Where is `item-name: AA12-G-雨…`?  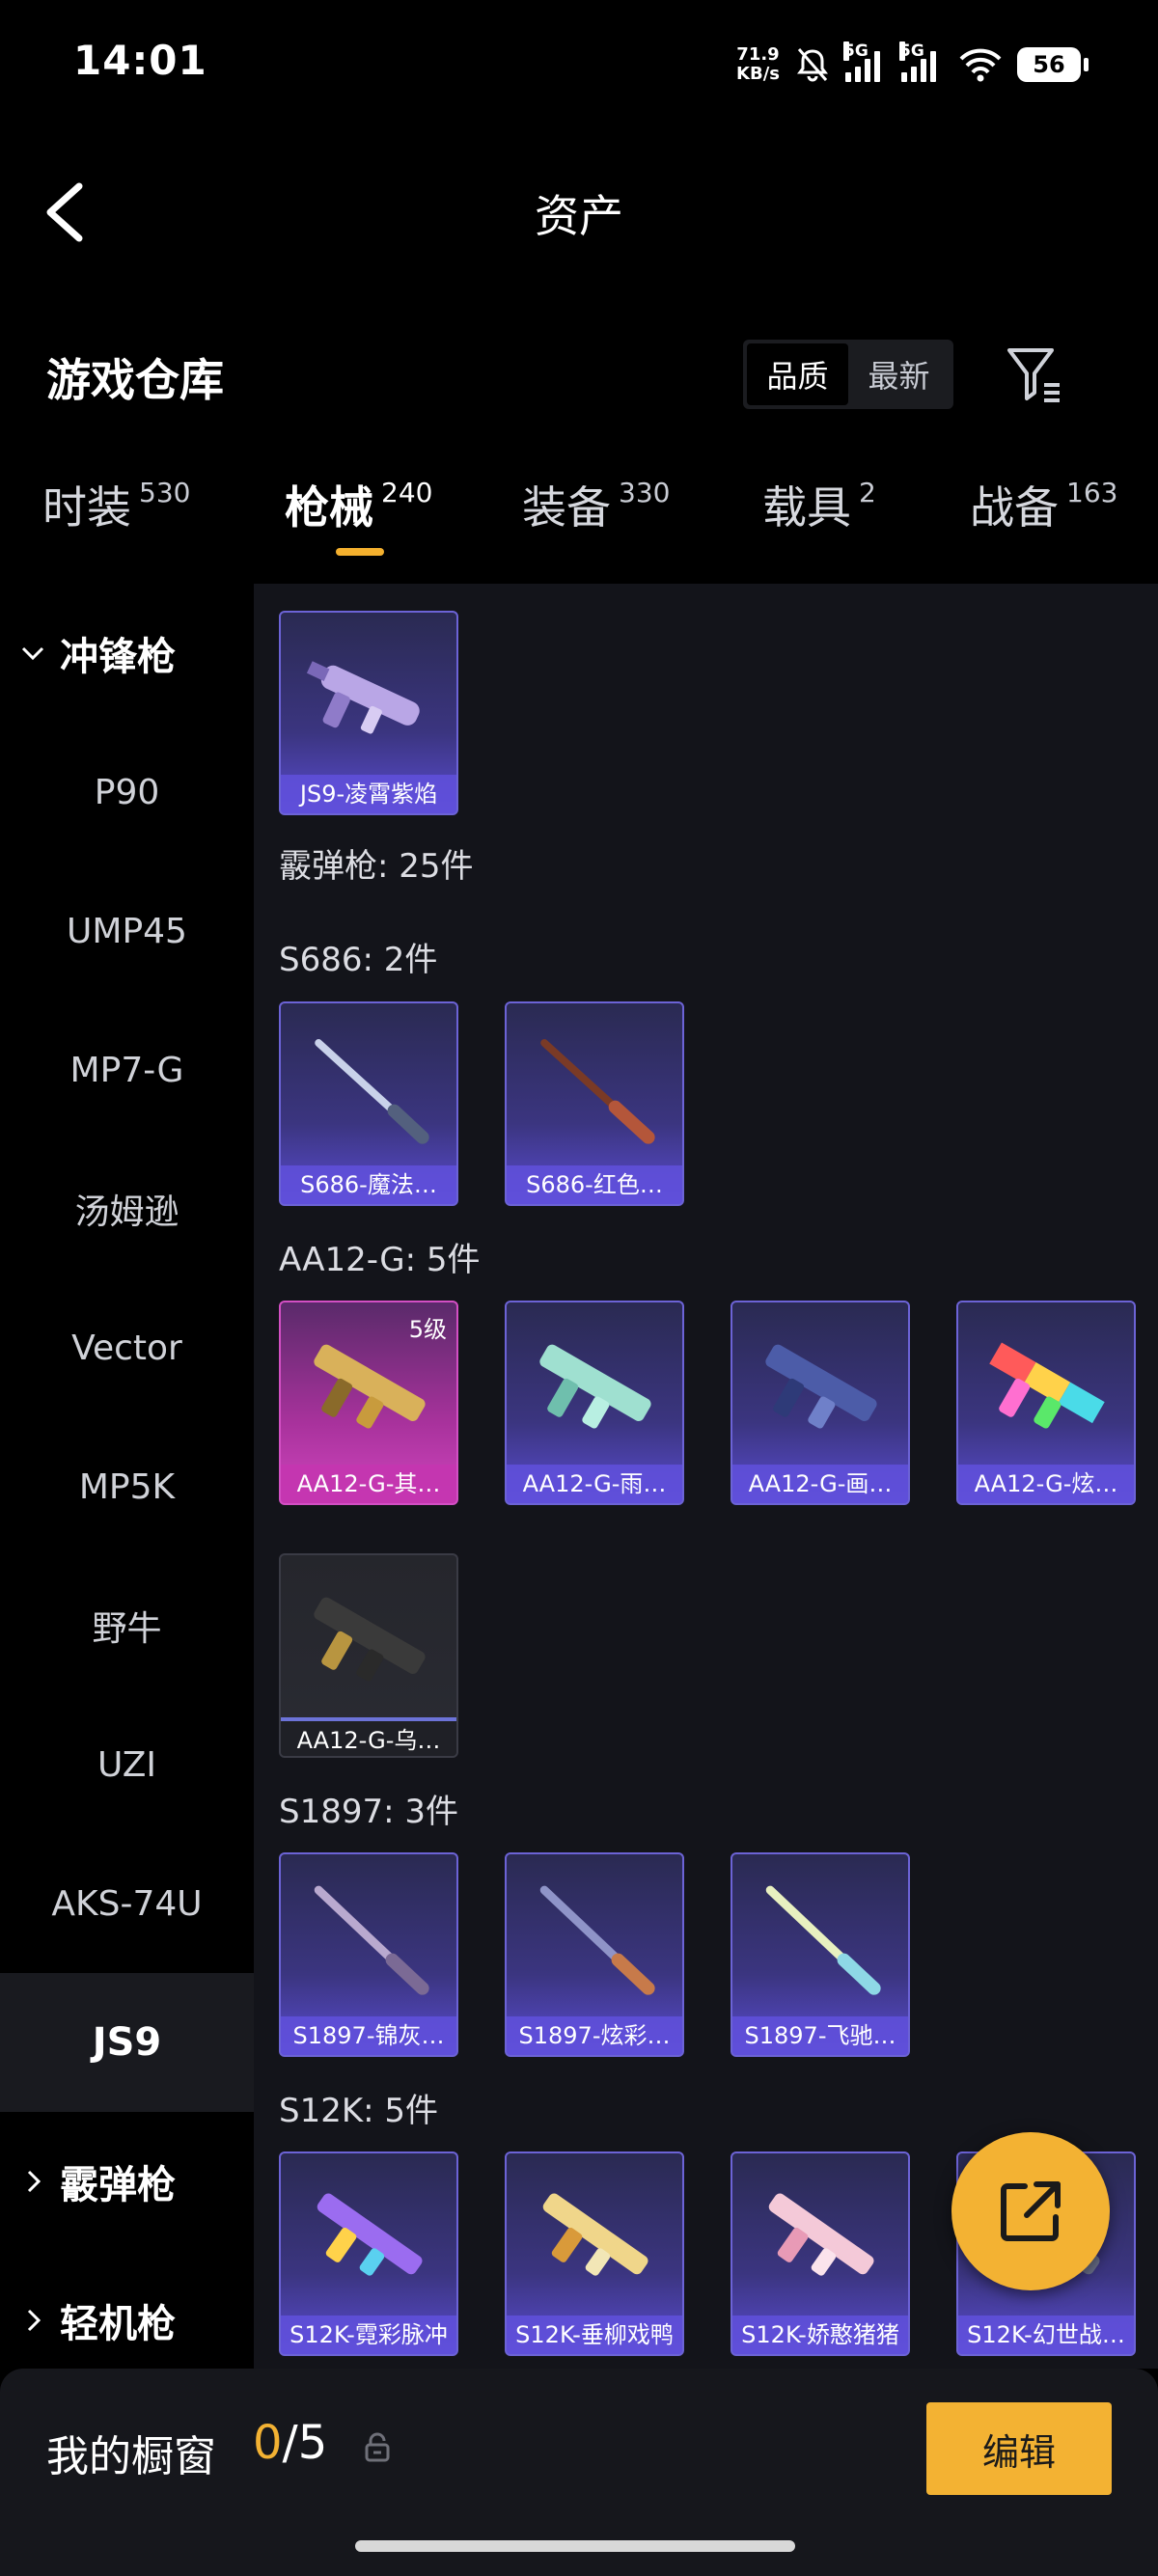 item-name: AA12-G-雨… is located at coordinates (594, 1484).